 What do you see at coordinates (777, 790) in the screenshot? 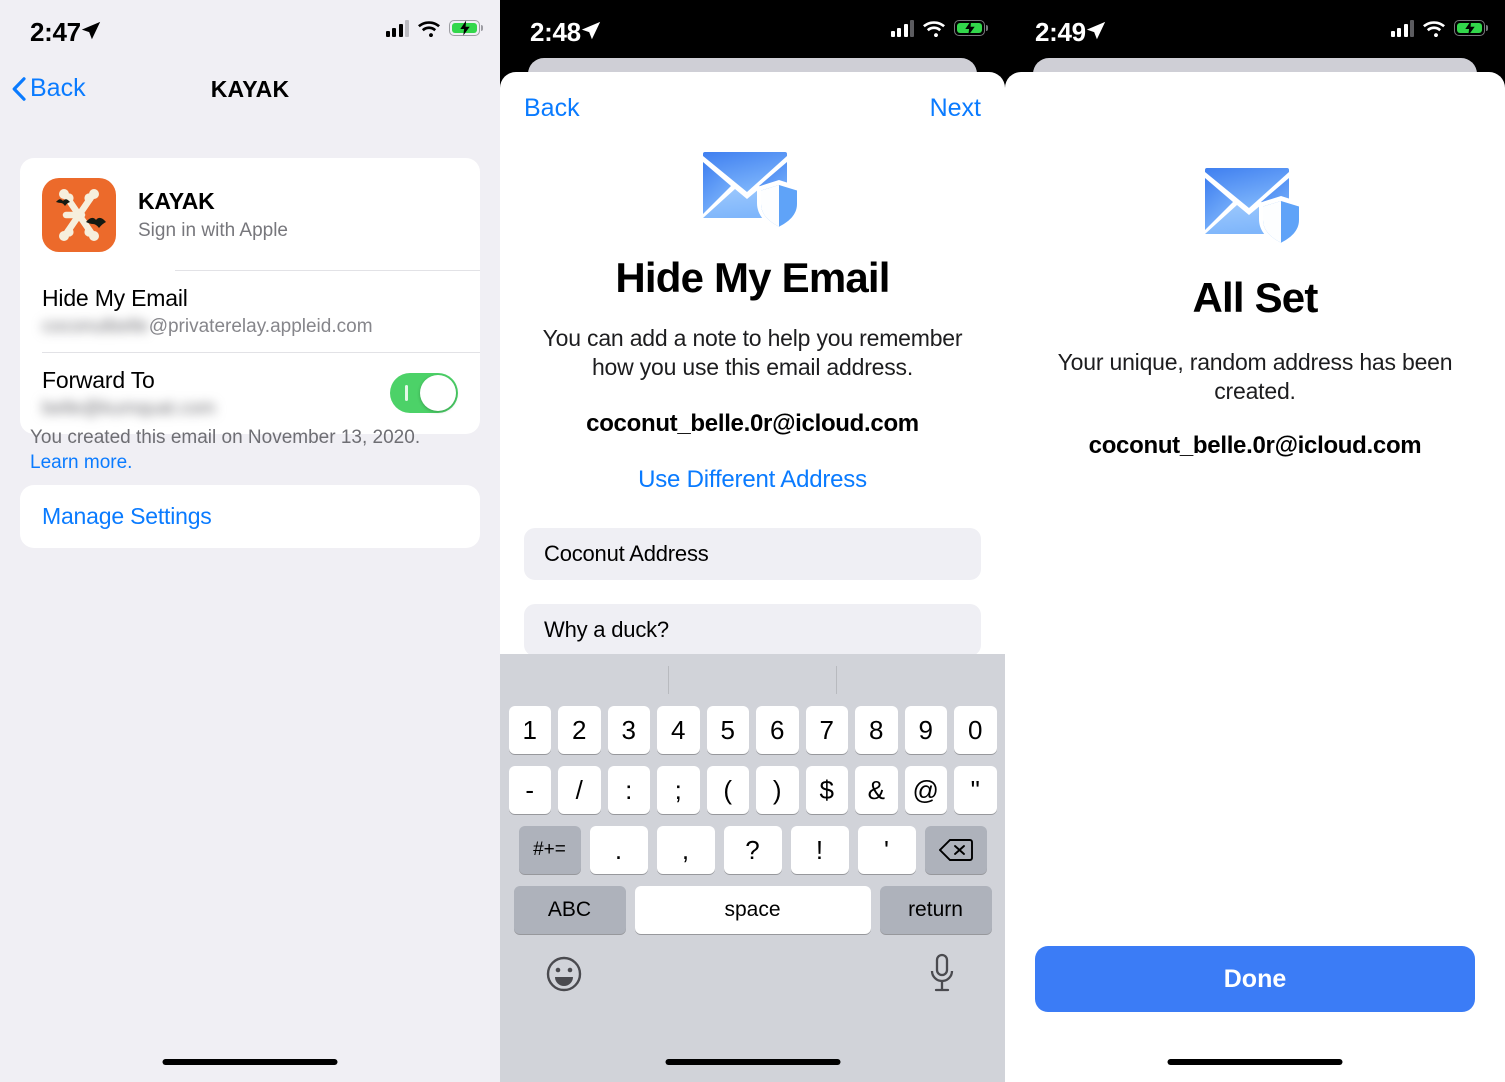
I see `key-): )` at bounding box center [777, 790].